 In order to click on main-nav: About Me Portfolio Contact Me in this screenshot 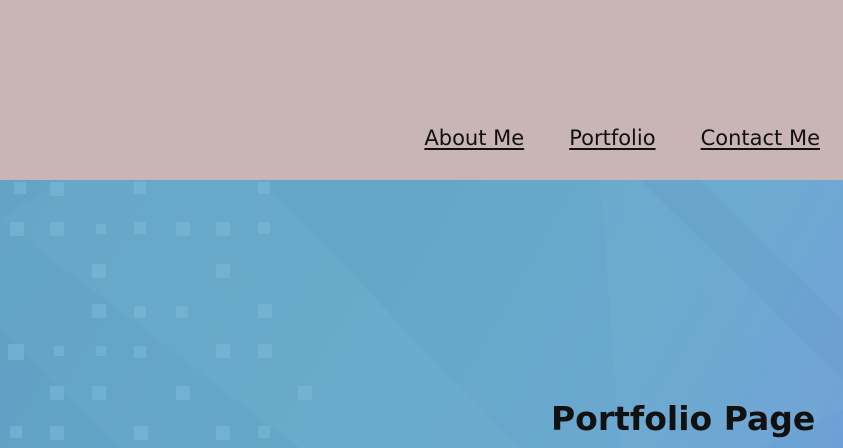, I will do `click(622, 138)`.